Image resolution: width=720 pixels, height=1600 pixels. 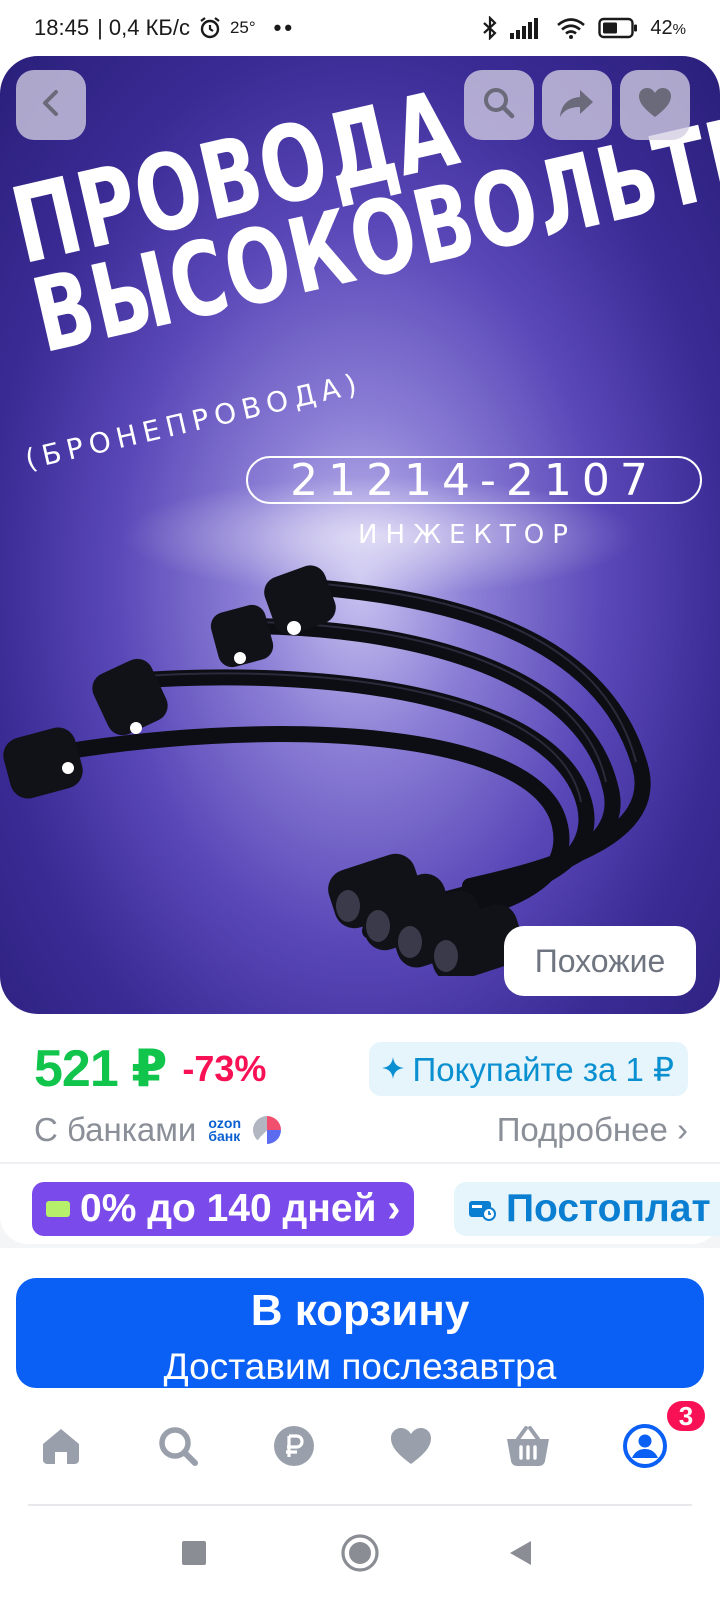 I want to click on ozon-bank-logo: ozon банк, so click(x=224, y=1130).